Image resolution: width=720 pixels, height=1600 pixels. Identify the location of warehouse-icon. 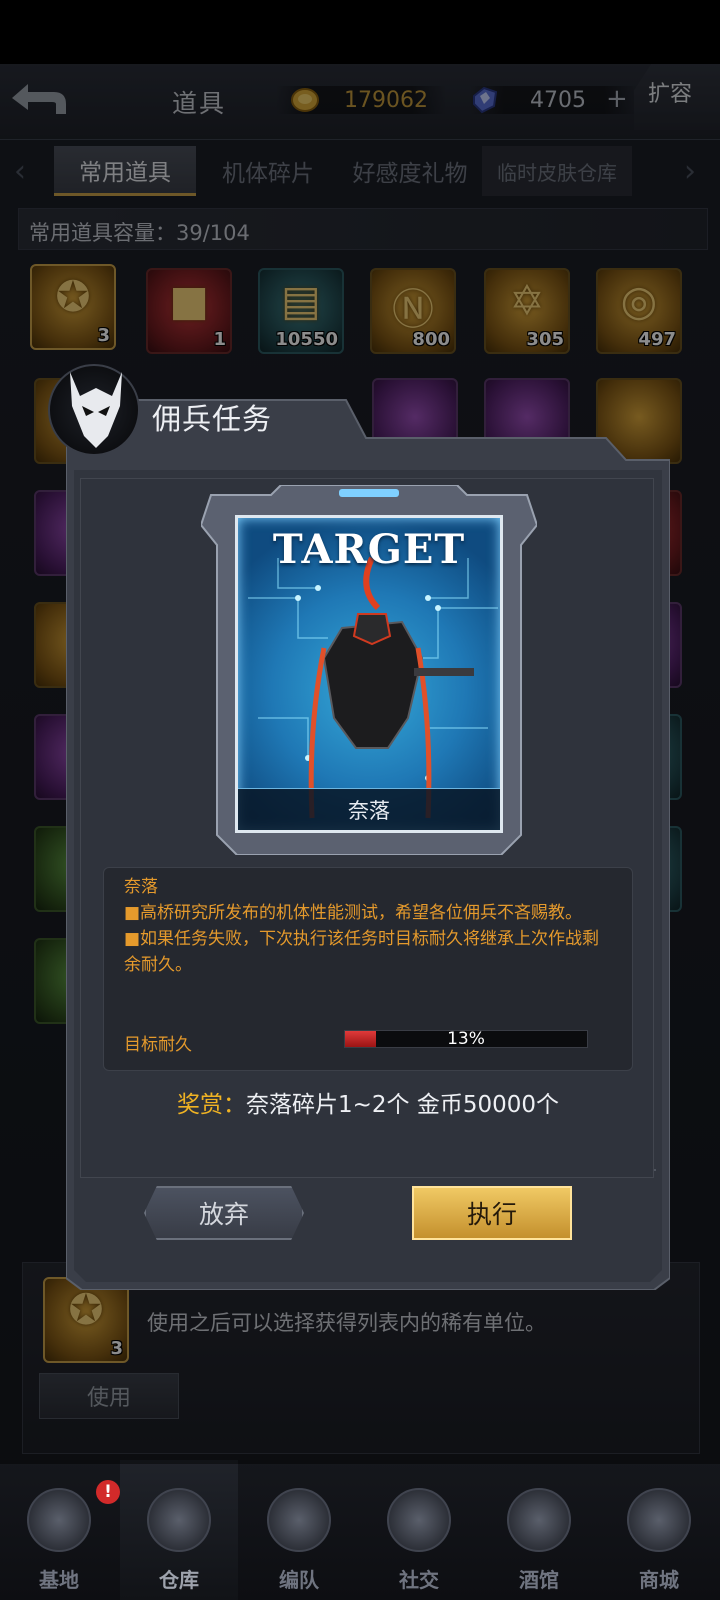
(179, 1520).